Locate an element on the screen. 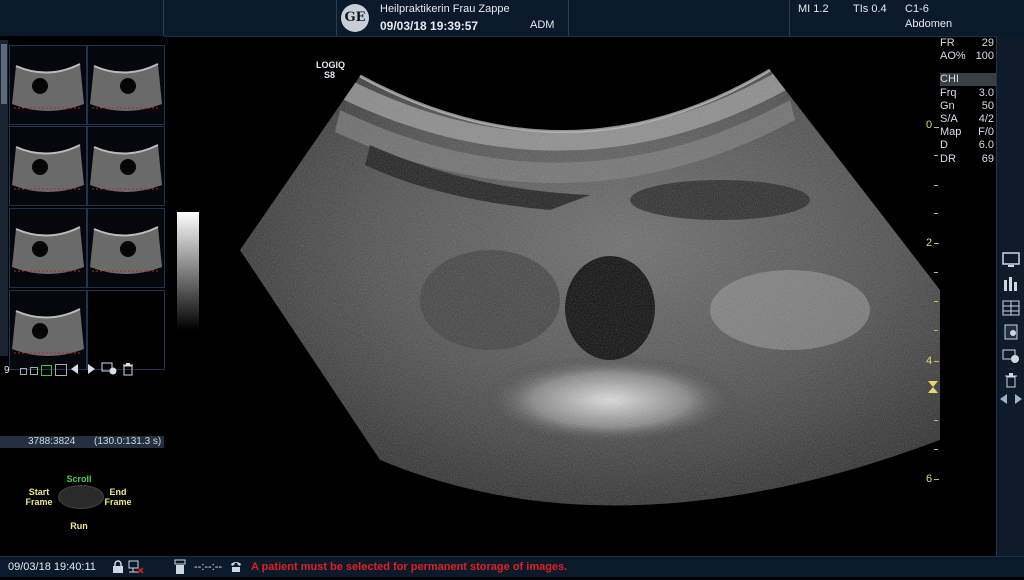 This screenshot has width=1024, height=580. trackball-left-label: Start Frame is located at coordinates (39, 497).